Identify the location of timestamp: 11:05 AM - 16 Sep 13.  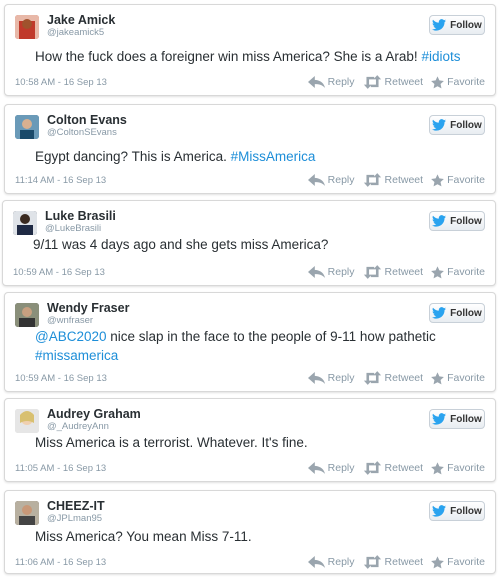
(60, 468).